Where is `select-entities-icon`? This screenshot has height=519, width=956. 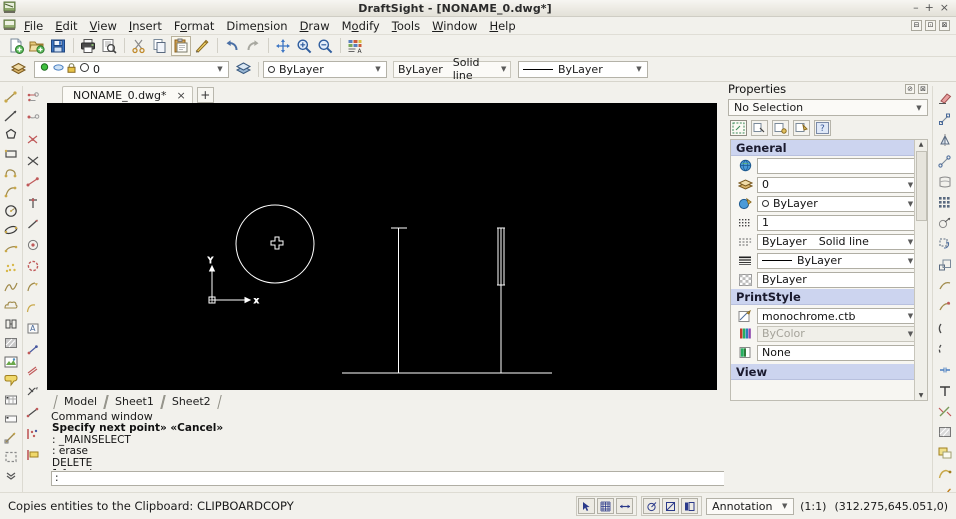 select-entities-icon is located at coordinates (759, 128).